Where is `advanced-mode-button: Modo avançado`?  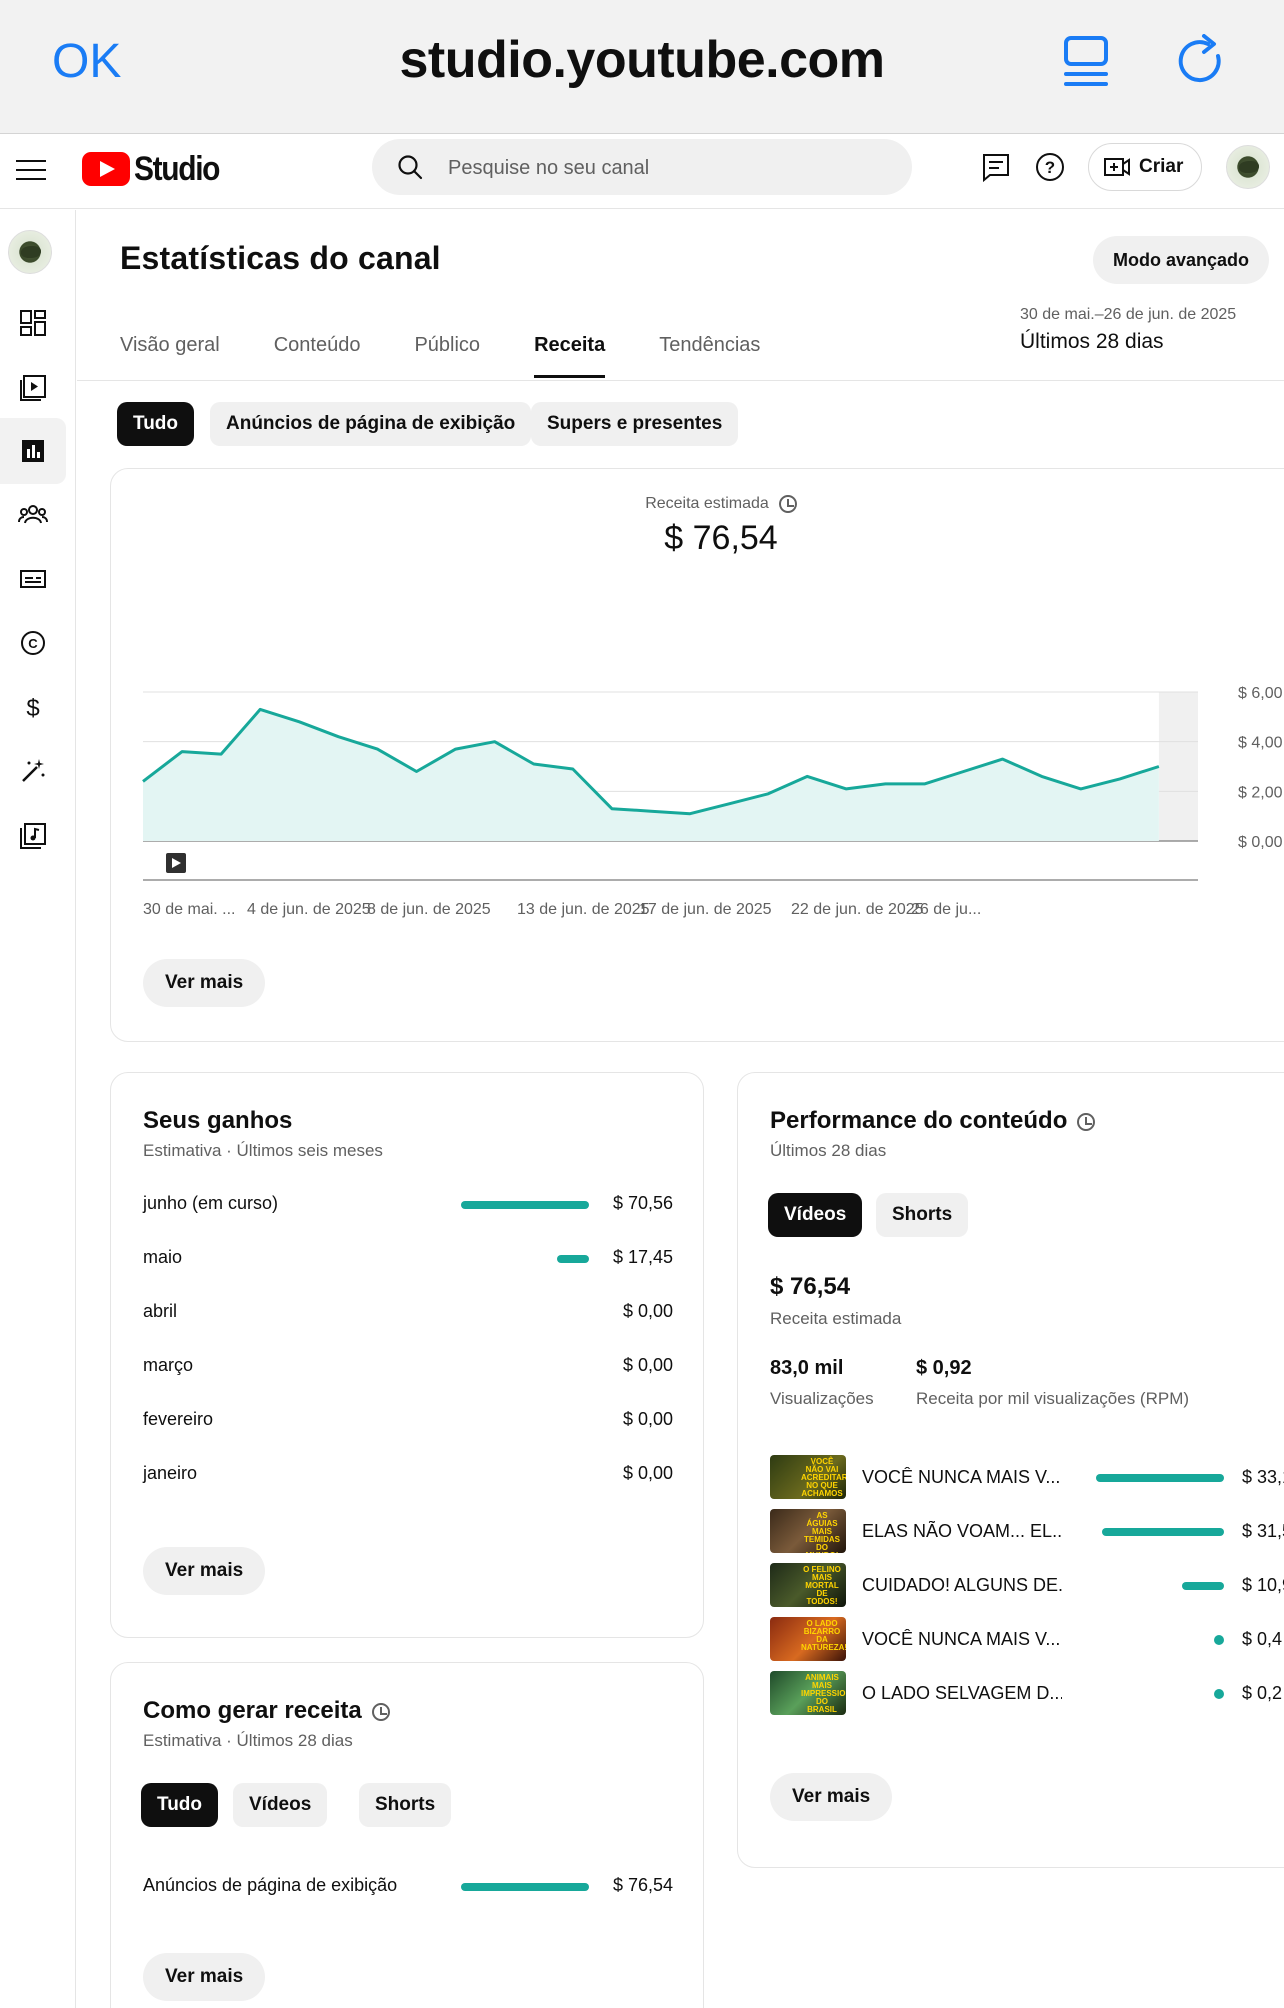 advanced-mode-button: Modo avançado is located at coordinates (1181, 260).